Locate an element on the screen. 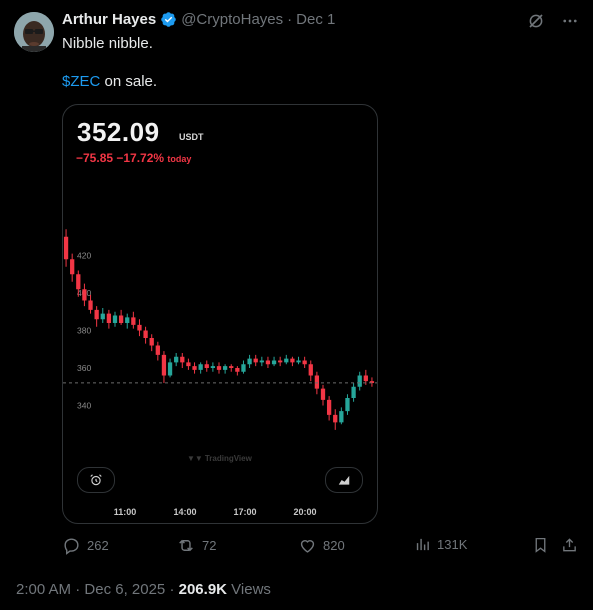 The image size is (593, 610). y-tick-label: 380 is located at coordinates (84, 331).